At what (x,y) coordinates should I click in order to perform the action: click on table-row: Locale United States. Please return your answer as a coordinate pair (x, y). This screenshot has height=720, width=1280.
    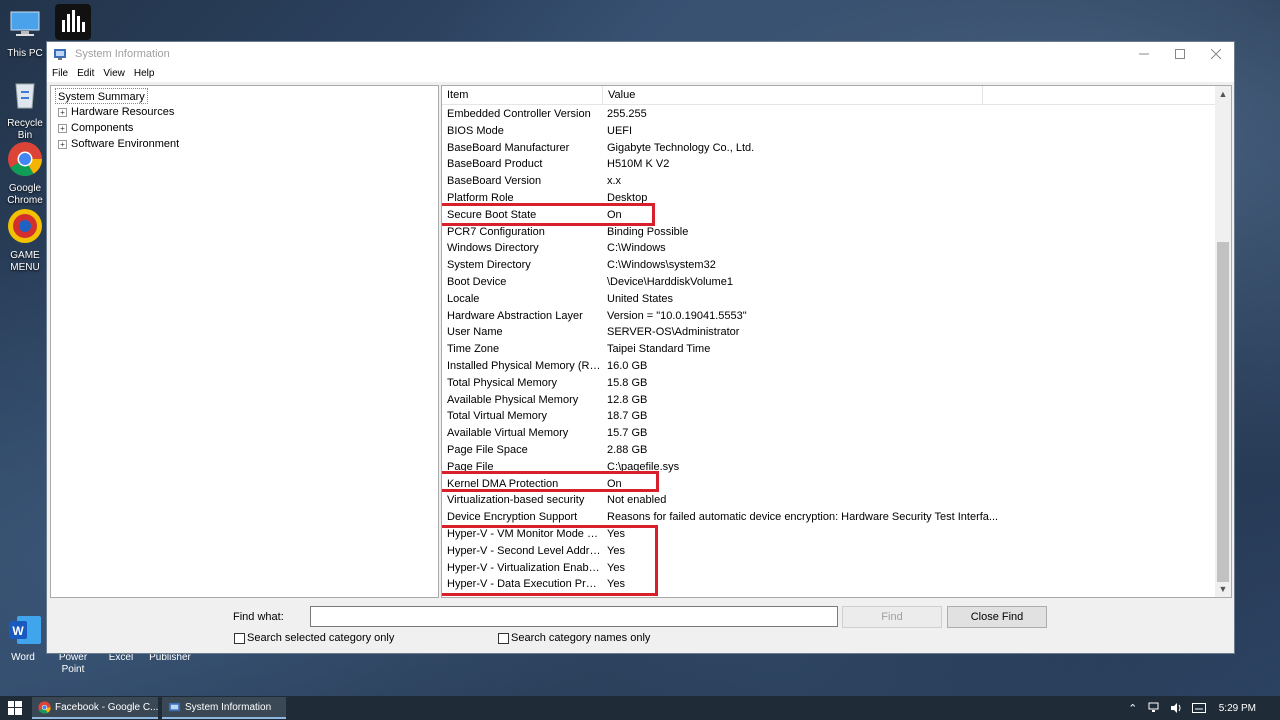
    Looking at the image, I should click on (829, 299).